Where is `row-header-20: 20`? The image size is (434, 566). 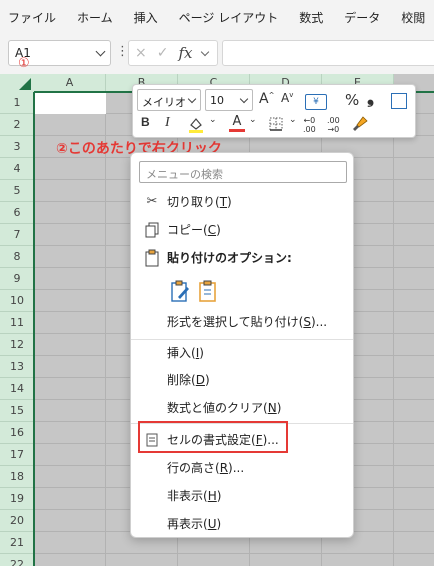
row-header-20: 20 is located at coordinates (17, 521).